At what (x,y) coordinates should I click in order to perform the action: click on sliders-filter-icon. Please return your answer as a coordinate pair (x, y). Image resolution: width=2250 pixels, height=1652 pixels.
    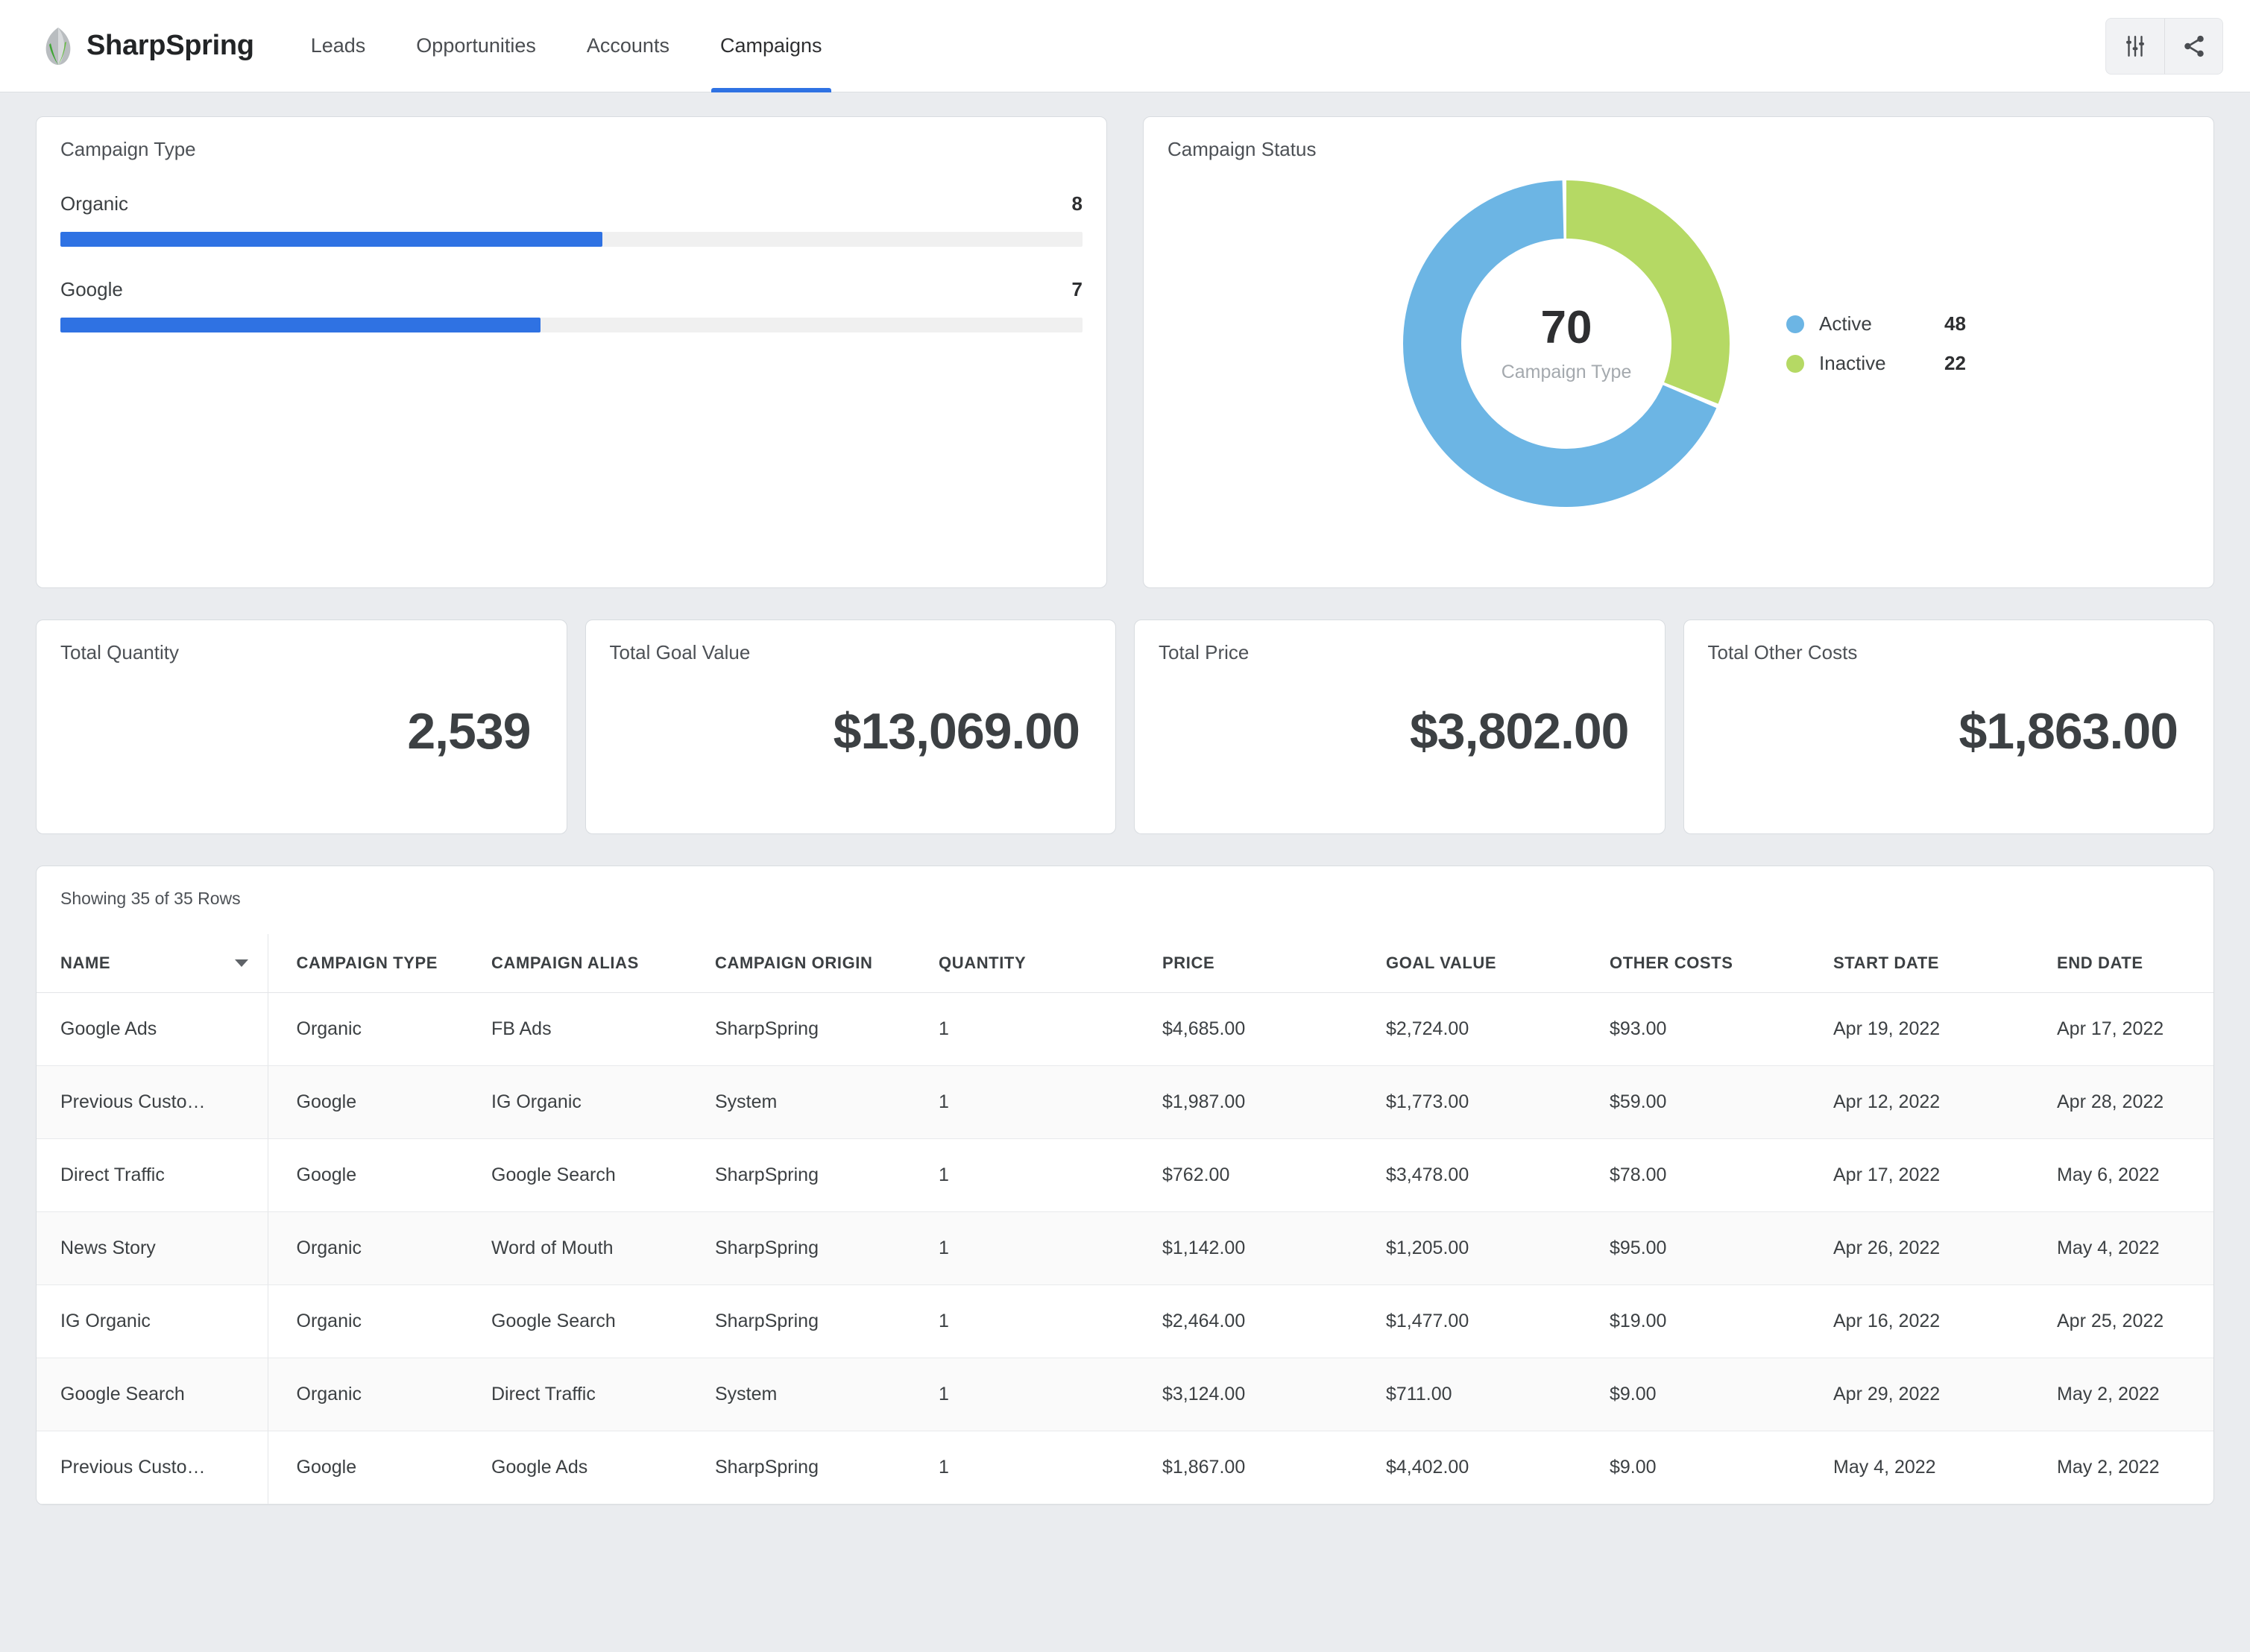
    Looking at the image, I should click on (2135, 46).